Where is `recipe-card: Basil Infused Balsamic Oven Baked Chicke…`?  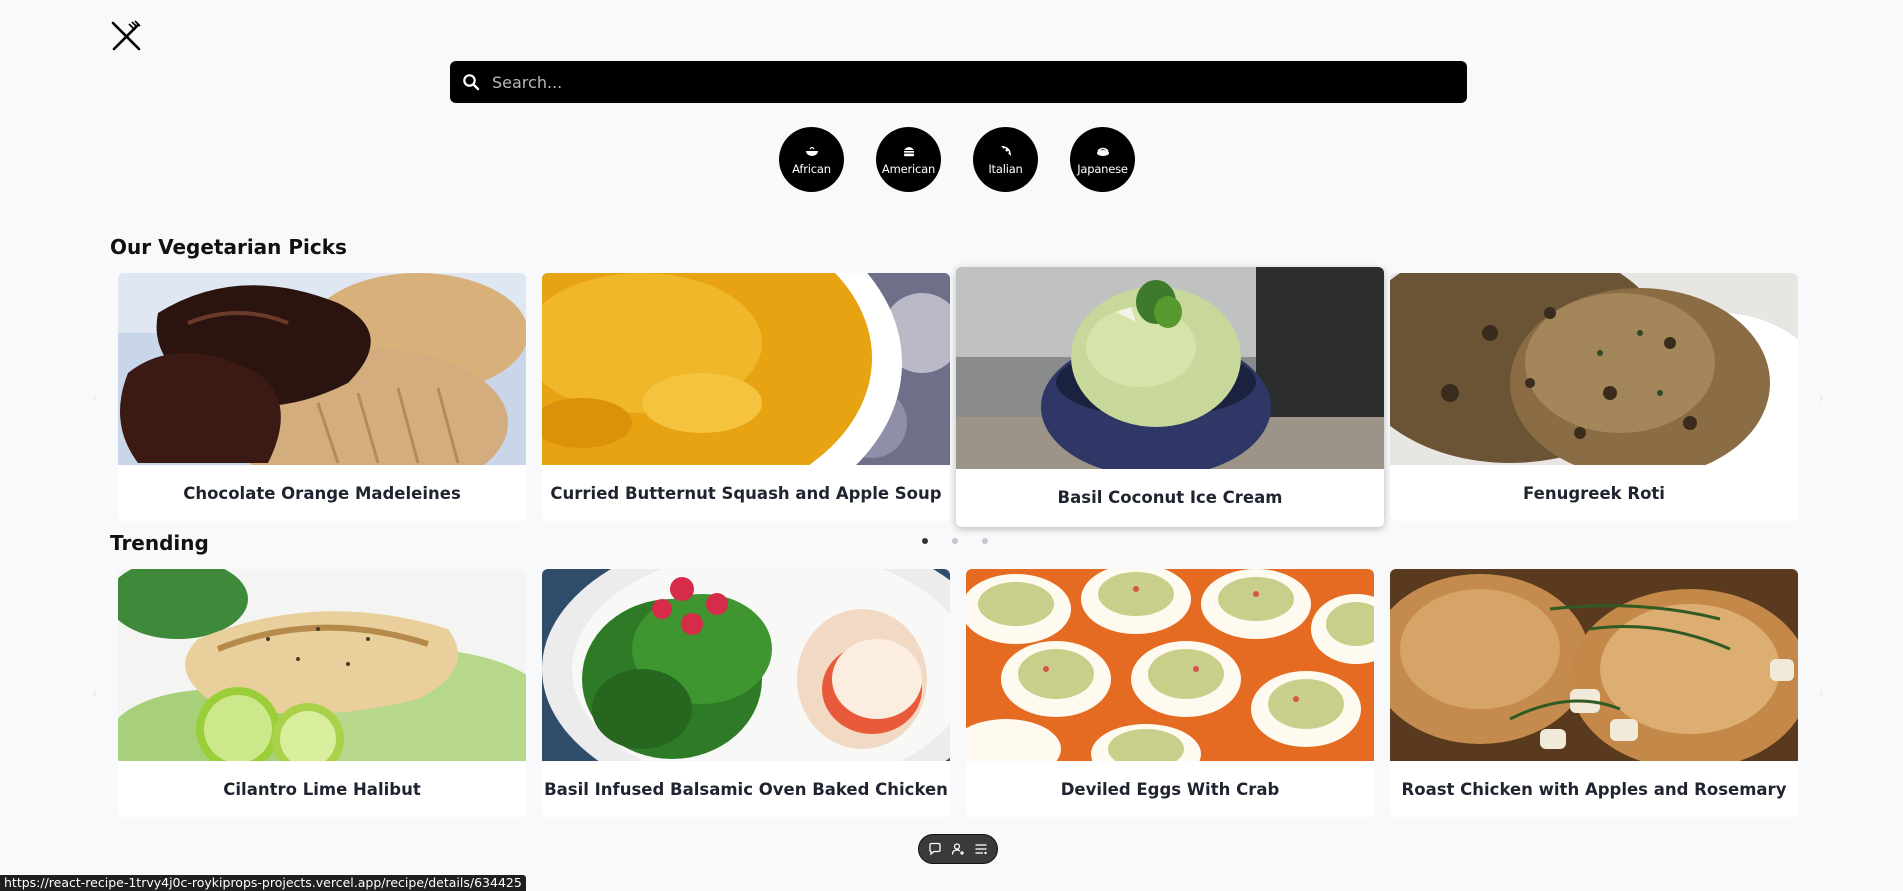 recipe-card: Basil Infused Balsamic Oven Baked Chicke… is located at coordinates (746, 693).